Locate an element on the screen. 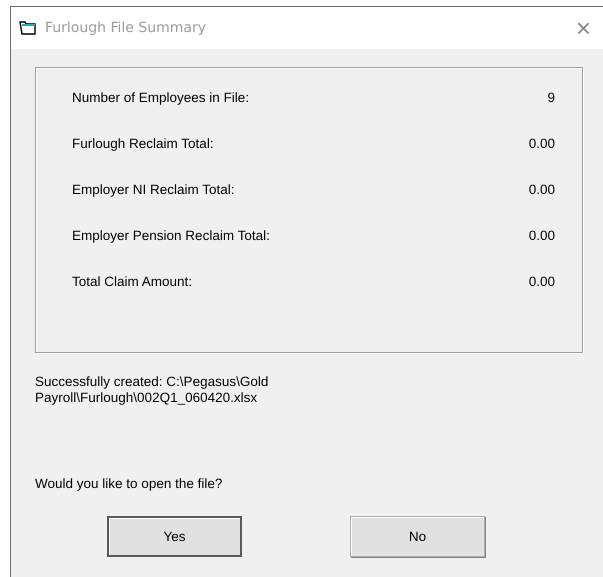 This screenshot has height=577, width=603. summary-value: 9 is located at coordinates (551, 97).